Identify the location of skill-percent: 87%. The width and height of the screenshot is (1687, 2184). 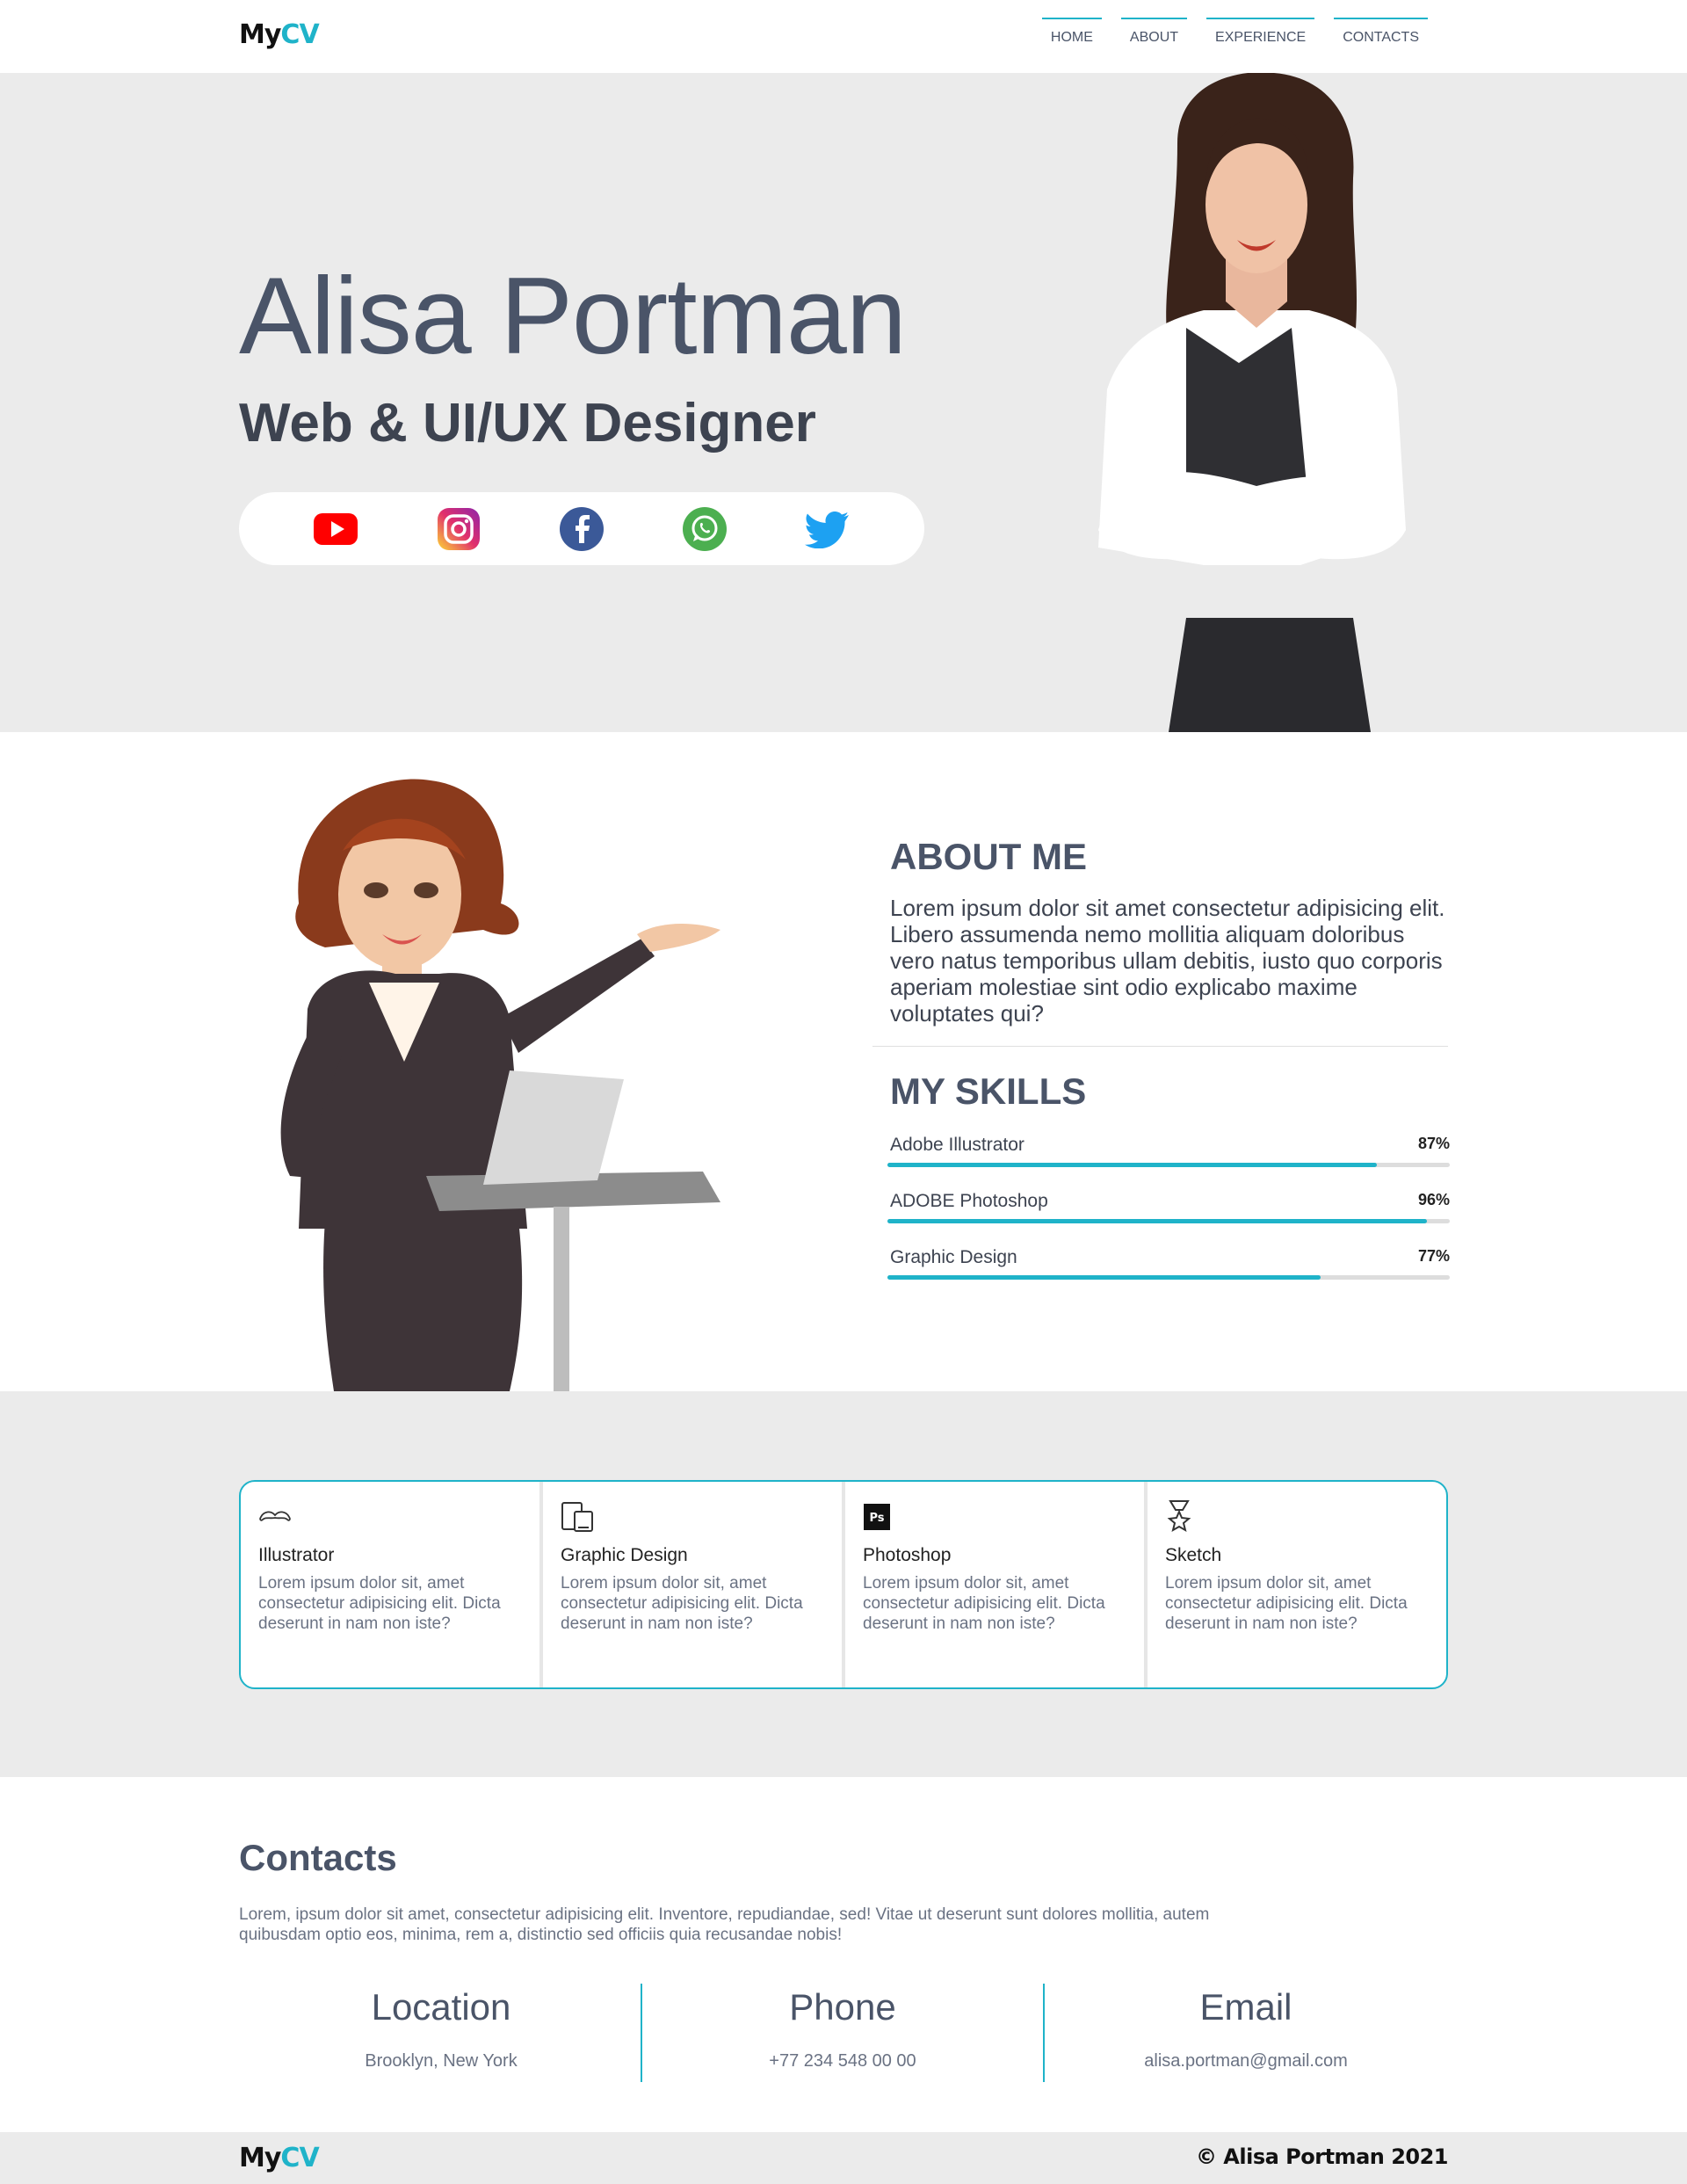
(1433, 1143).